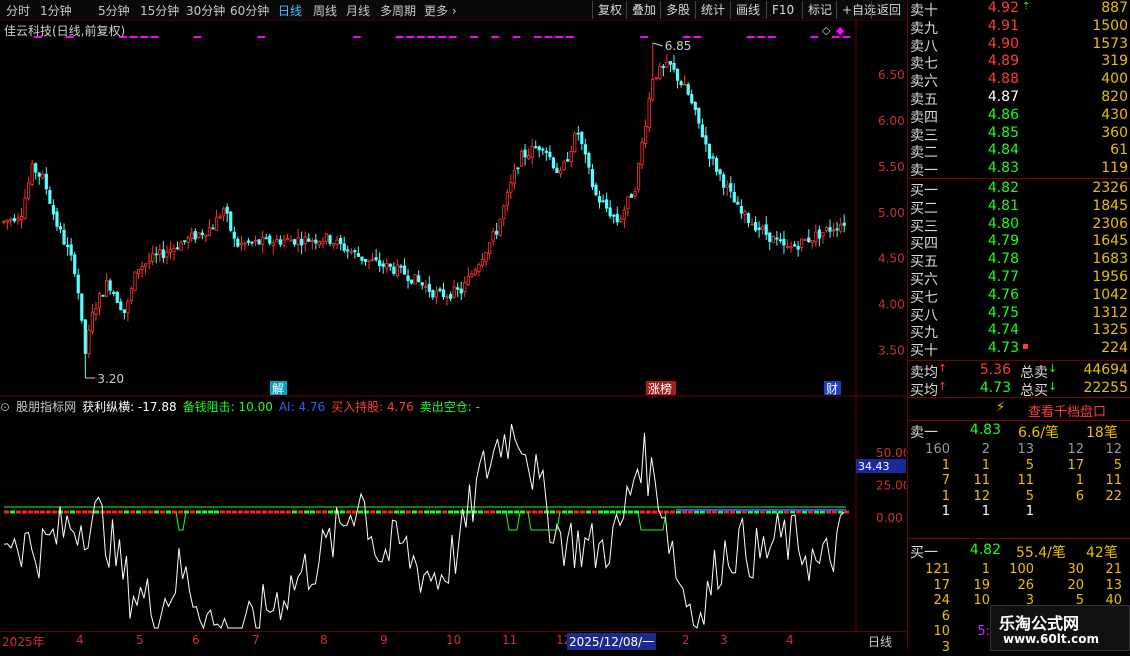 This screenshot has height=656, width=1130. What do you see at coordinates (880, 641) in the screenshot?
I see `period-label: 日线` at bounding box center [880, 641].